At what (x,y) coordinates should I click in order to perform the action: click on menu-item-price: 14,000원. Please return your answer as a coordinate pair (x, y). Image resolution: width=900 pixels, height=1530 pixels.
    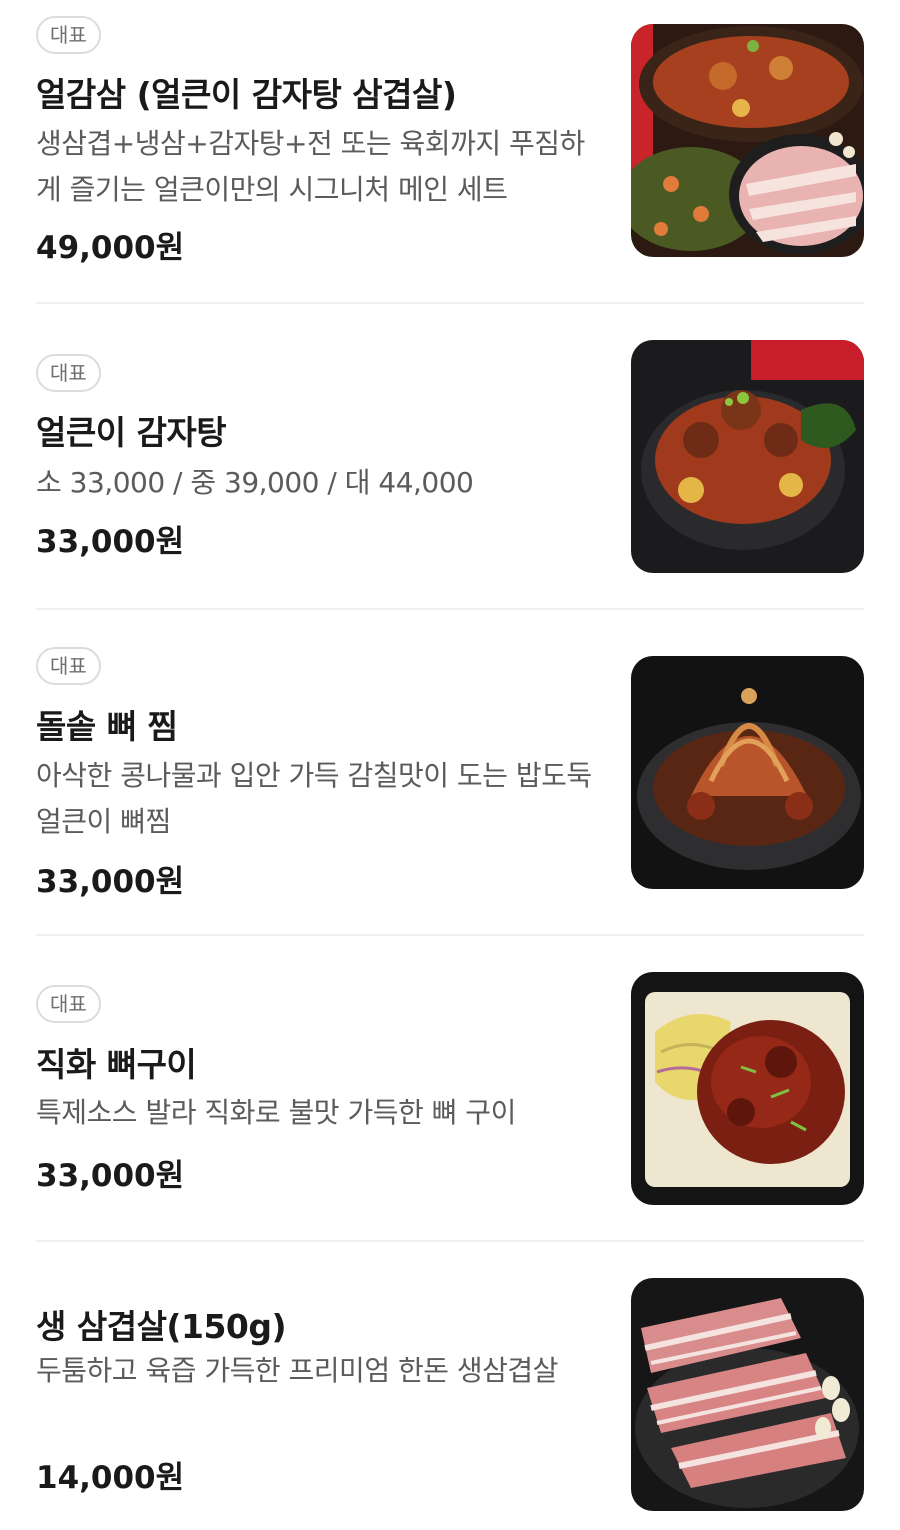
    Looking at the image, I should click on (110, 1478).